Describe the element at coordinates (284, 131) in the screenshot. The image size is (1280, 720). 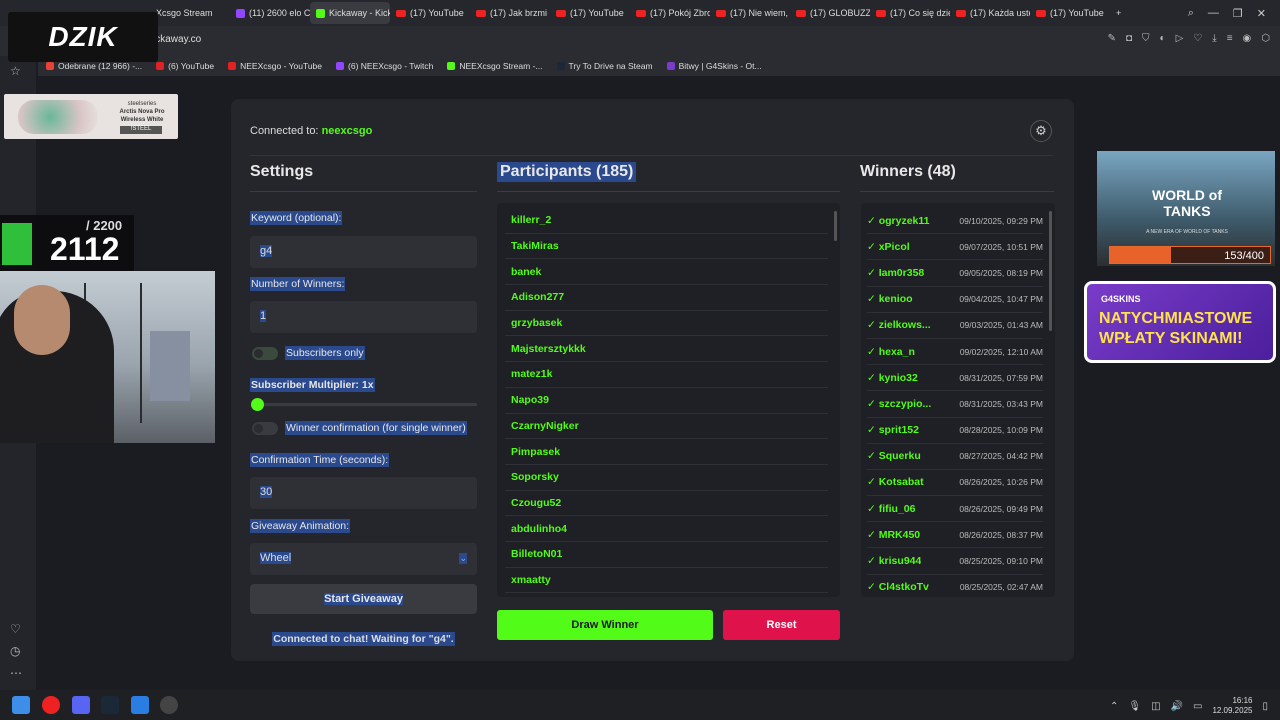
I see `connection-prefix: Connected to:` at that location.